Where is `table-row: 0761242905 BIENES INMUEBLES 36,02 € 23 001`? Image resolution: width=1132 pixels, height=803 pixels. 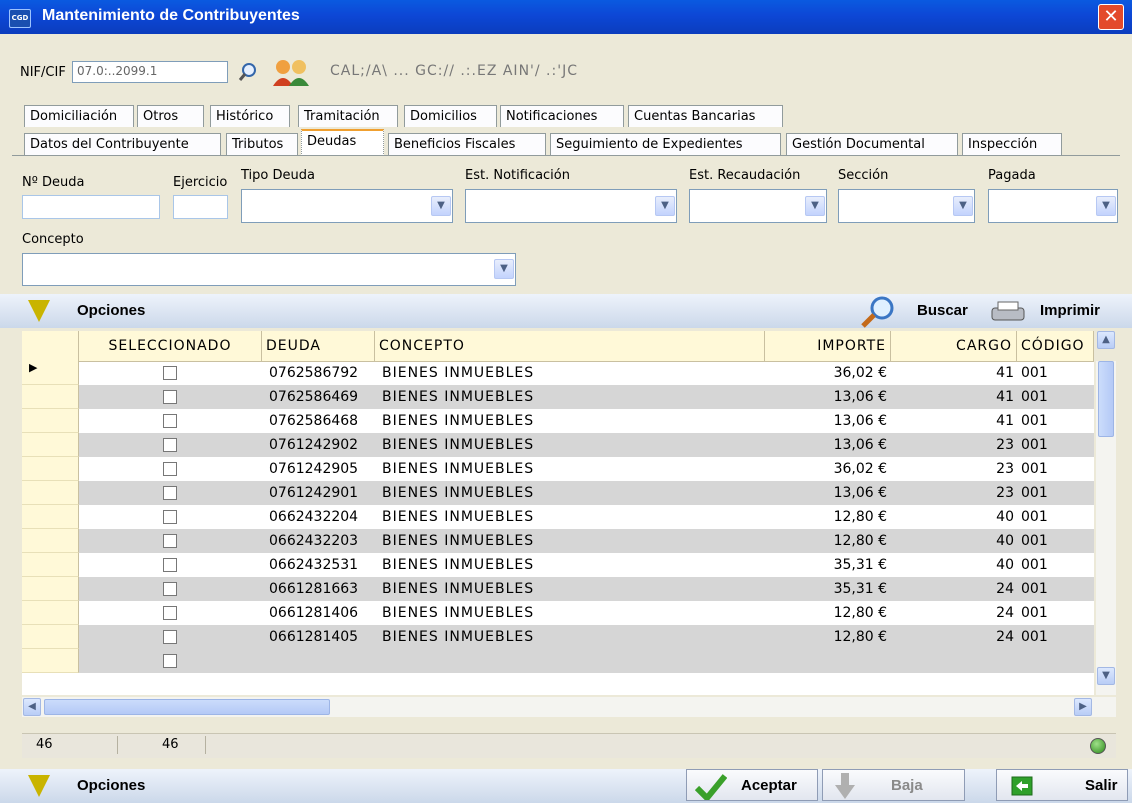 table-row: 0761242905 BIENES INMUEBLES 36,02 € 23 001 is located at coordinates (558, 469).